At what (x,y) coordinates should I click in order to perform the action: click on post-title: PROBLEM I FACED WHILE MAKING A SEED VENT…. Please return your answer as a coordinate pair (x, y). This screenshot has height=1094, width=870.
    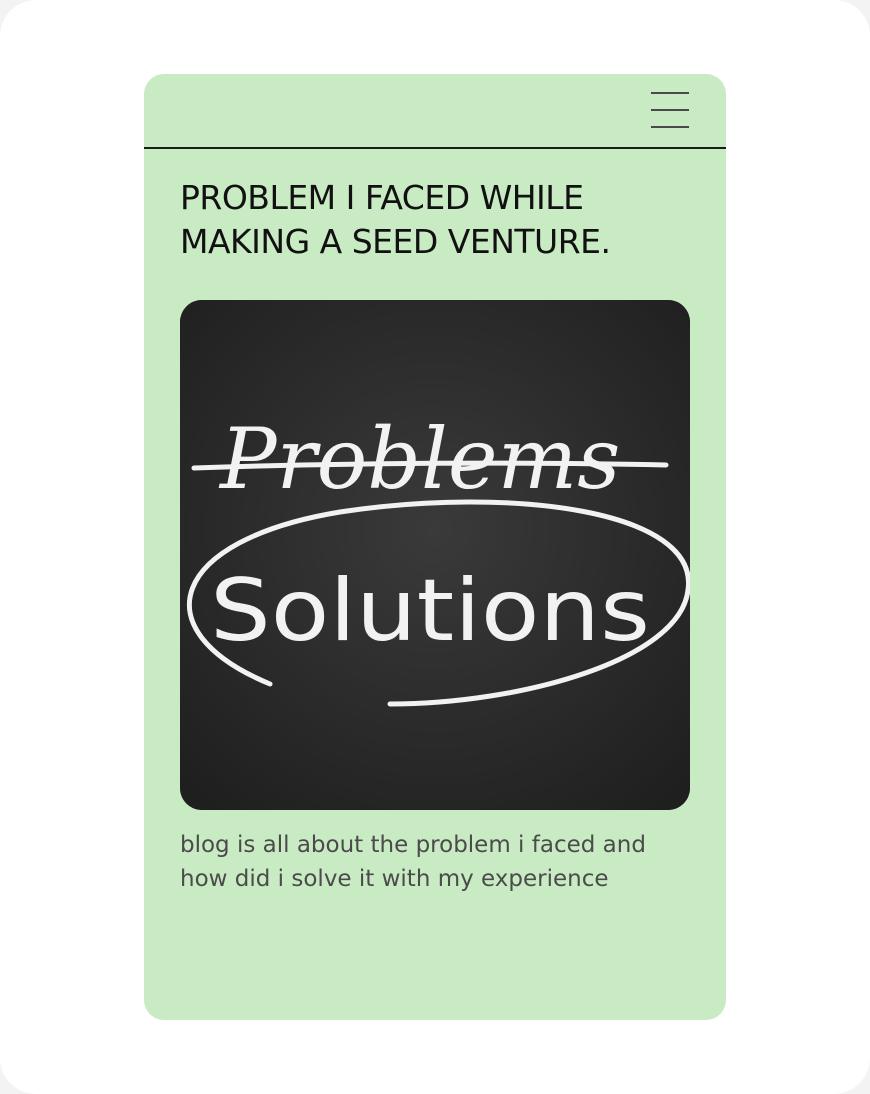
    Looking at the image, I should click on (395, 219).